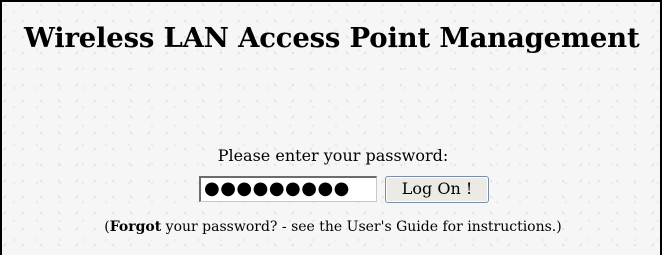 This screenshot has width=665, height=255. What do you see at coordinates (288, 189) in the screenshot?
I see `password-field: ●●●●●●●●●` at bounding box center [288, 189].